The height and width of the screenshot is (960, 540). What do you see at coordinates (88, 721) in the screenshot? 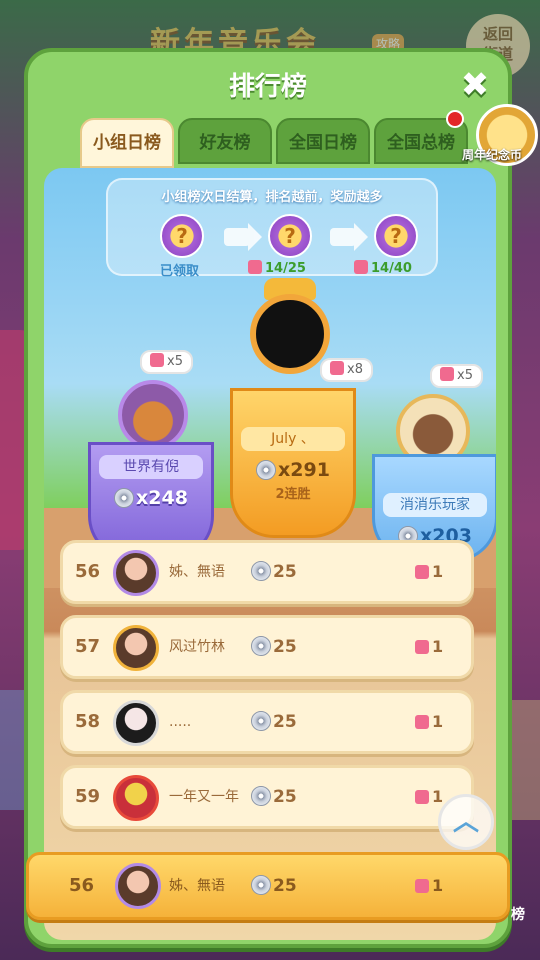
I see `rank-number: 58` at bounding box center [88, 721].